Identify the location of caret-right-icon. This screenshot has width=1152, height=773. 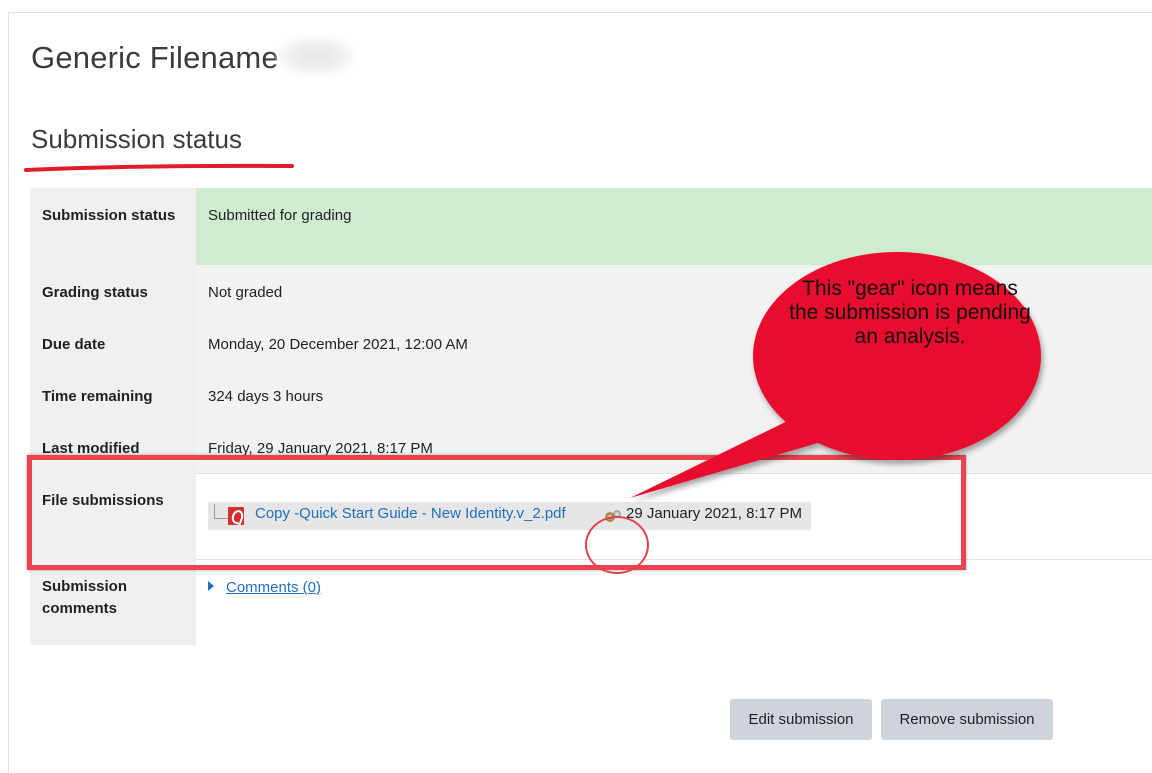
(211, 586).